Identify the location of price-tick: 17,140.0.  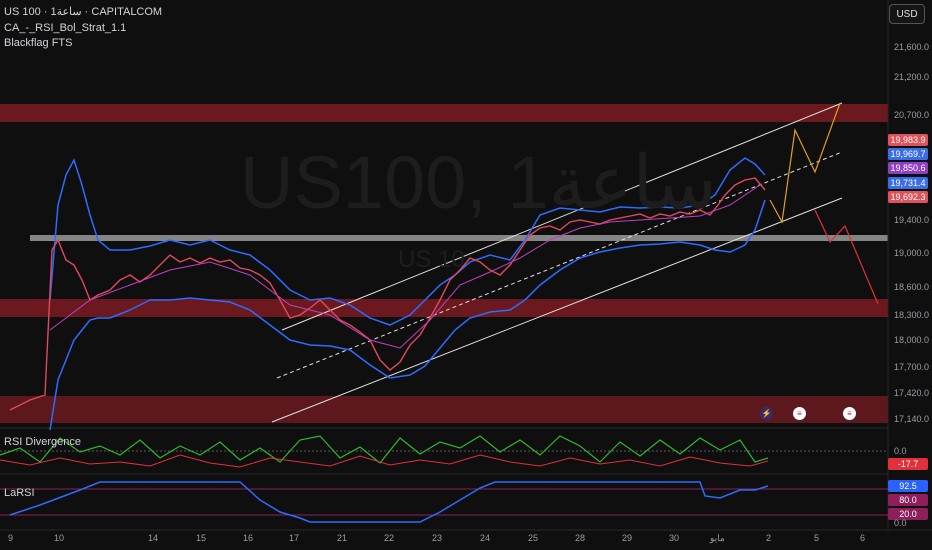
(912, 419).